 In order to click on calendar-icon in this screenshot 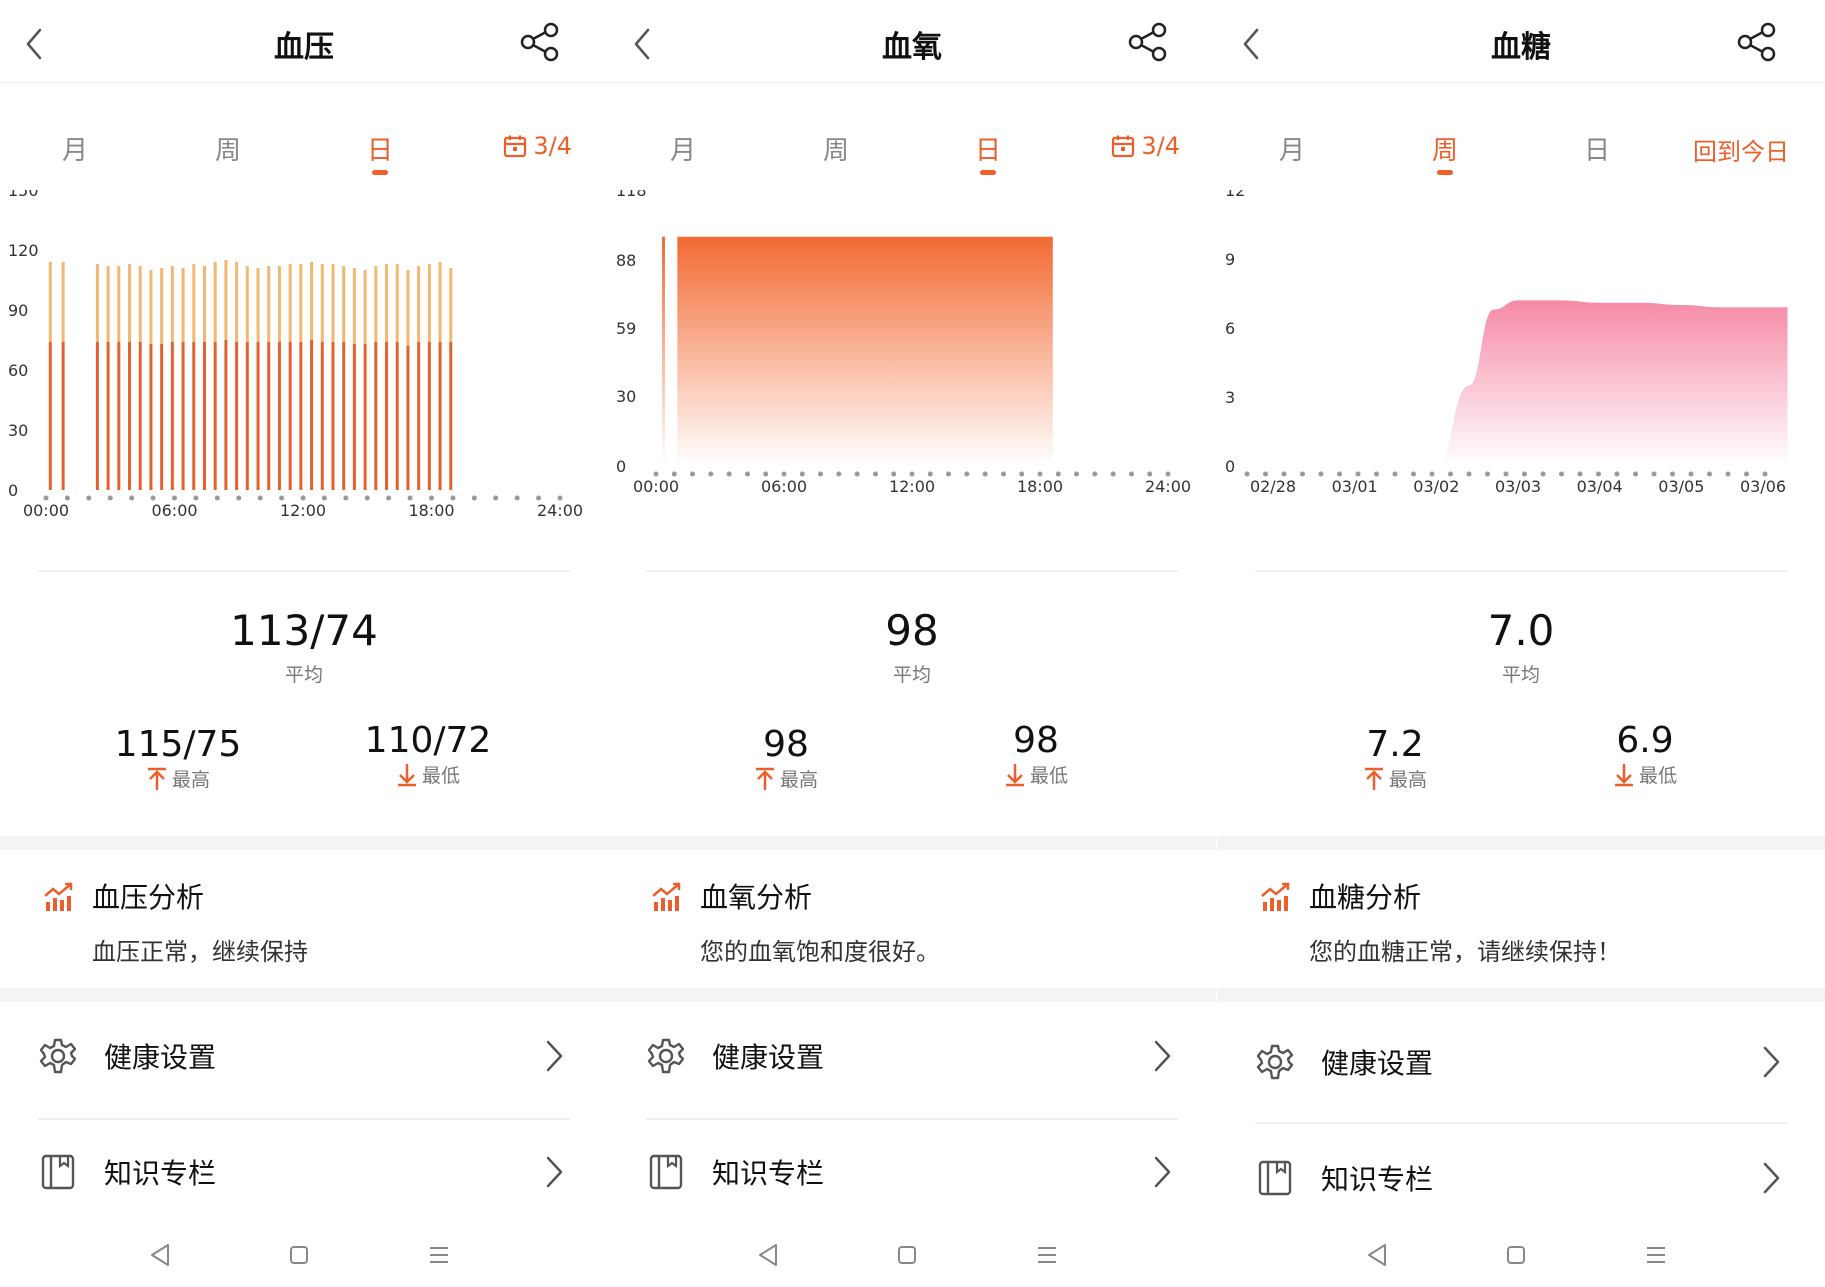, I will do `click(515, 146)`.